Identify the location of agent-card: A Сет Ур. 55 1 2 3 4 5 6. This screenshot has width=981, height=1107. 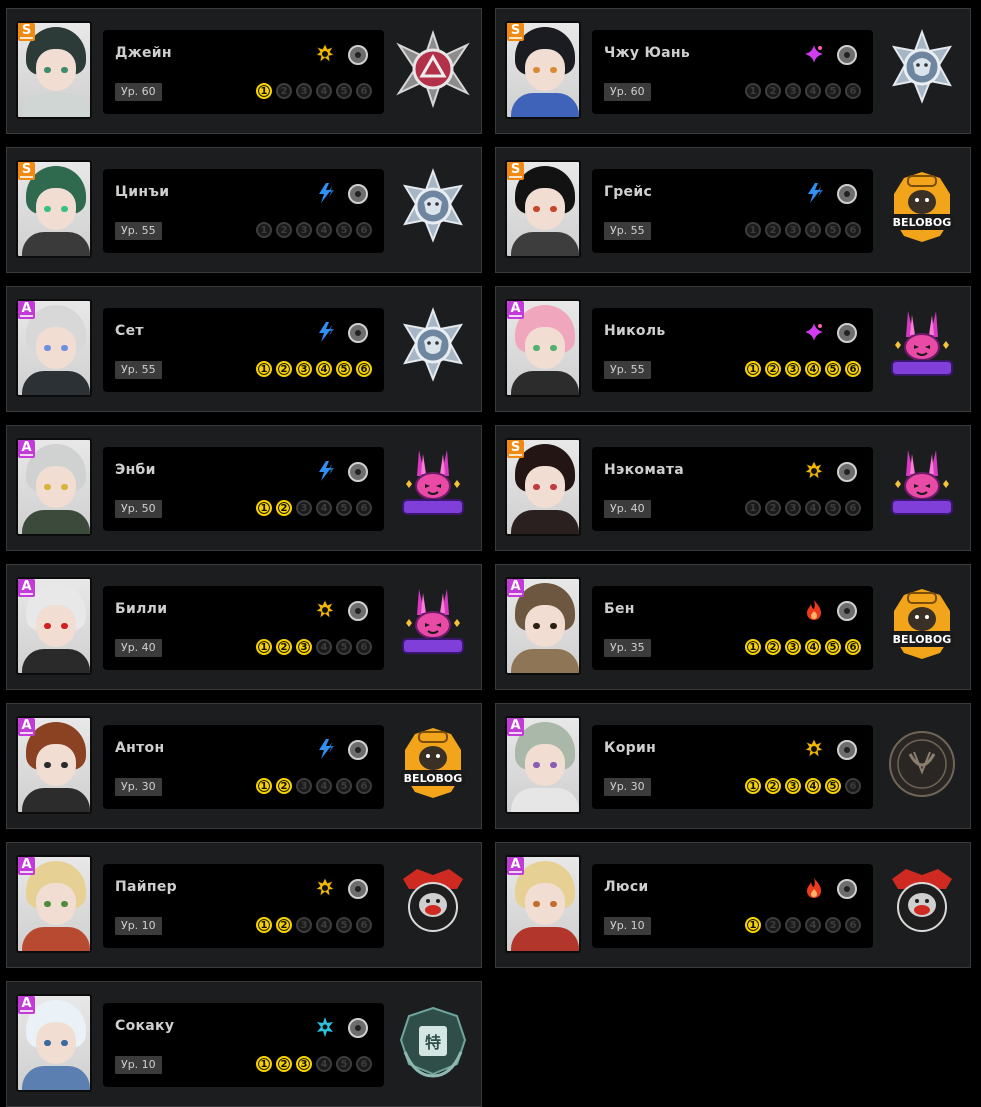
(244, 349).